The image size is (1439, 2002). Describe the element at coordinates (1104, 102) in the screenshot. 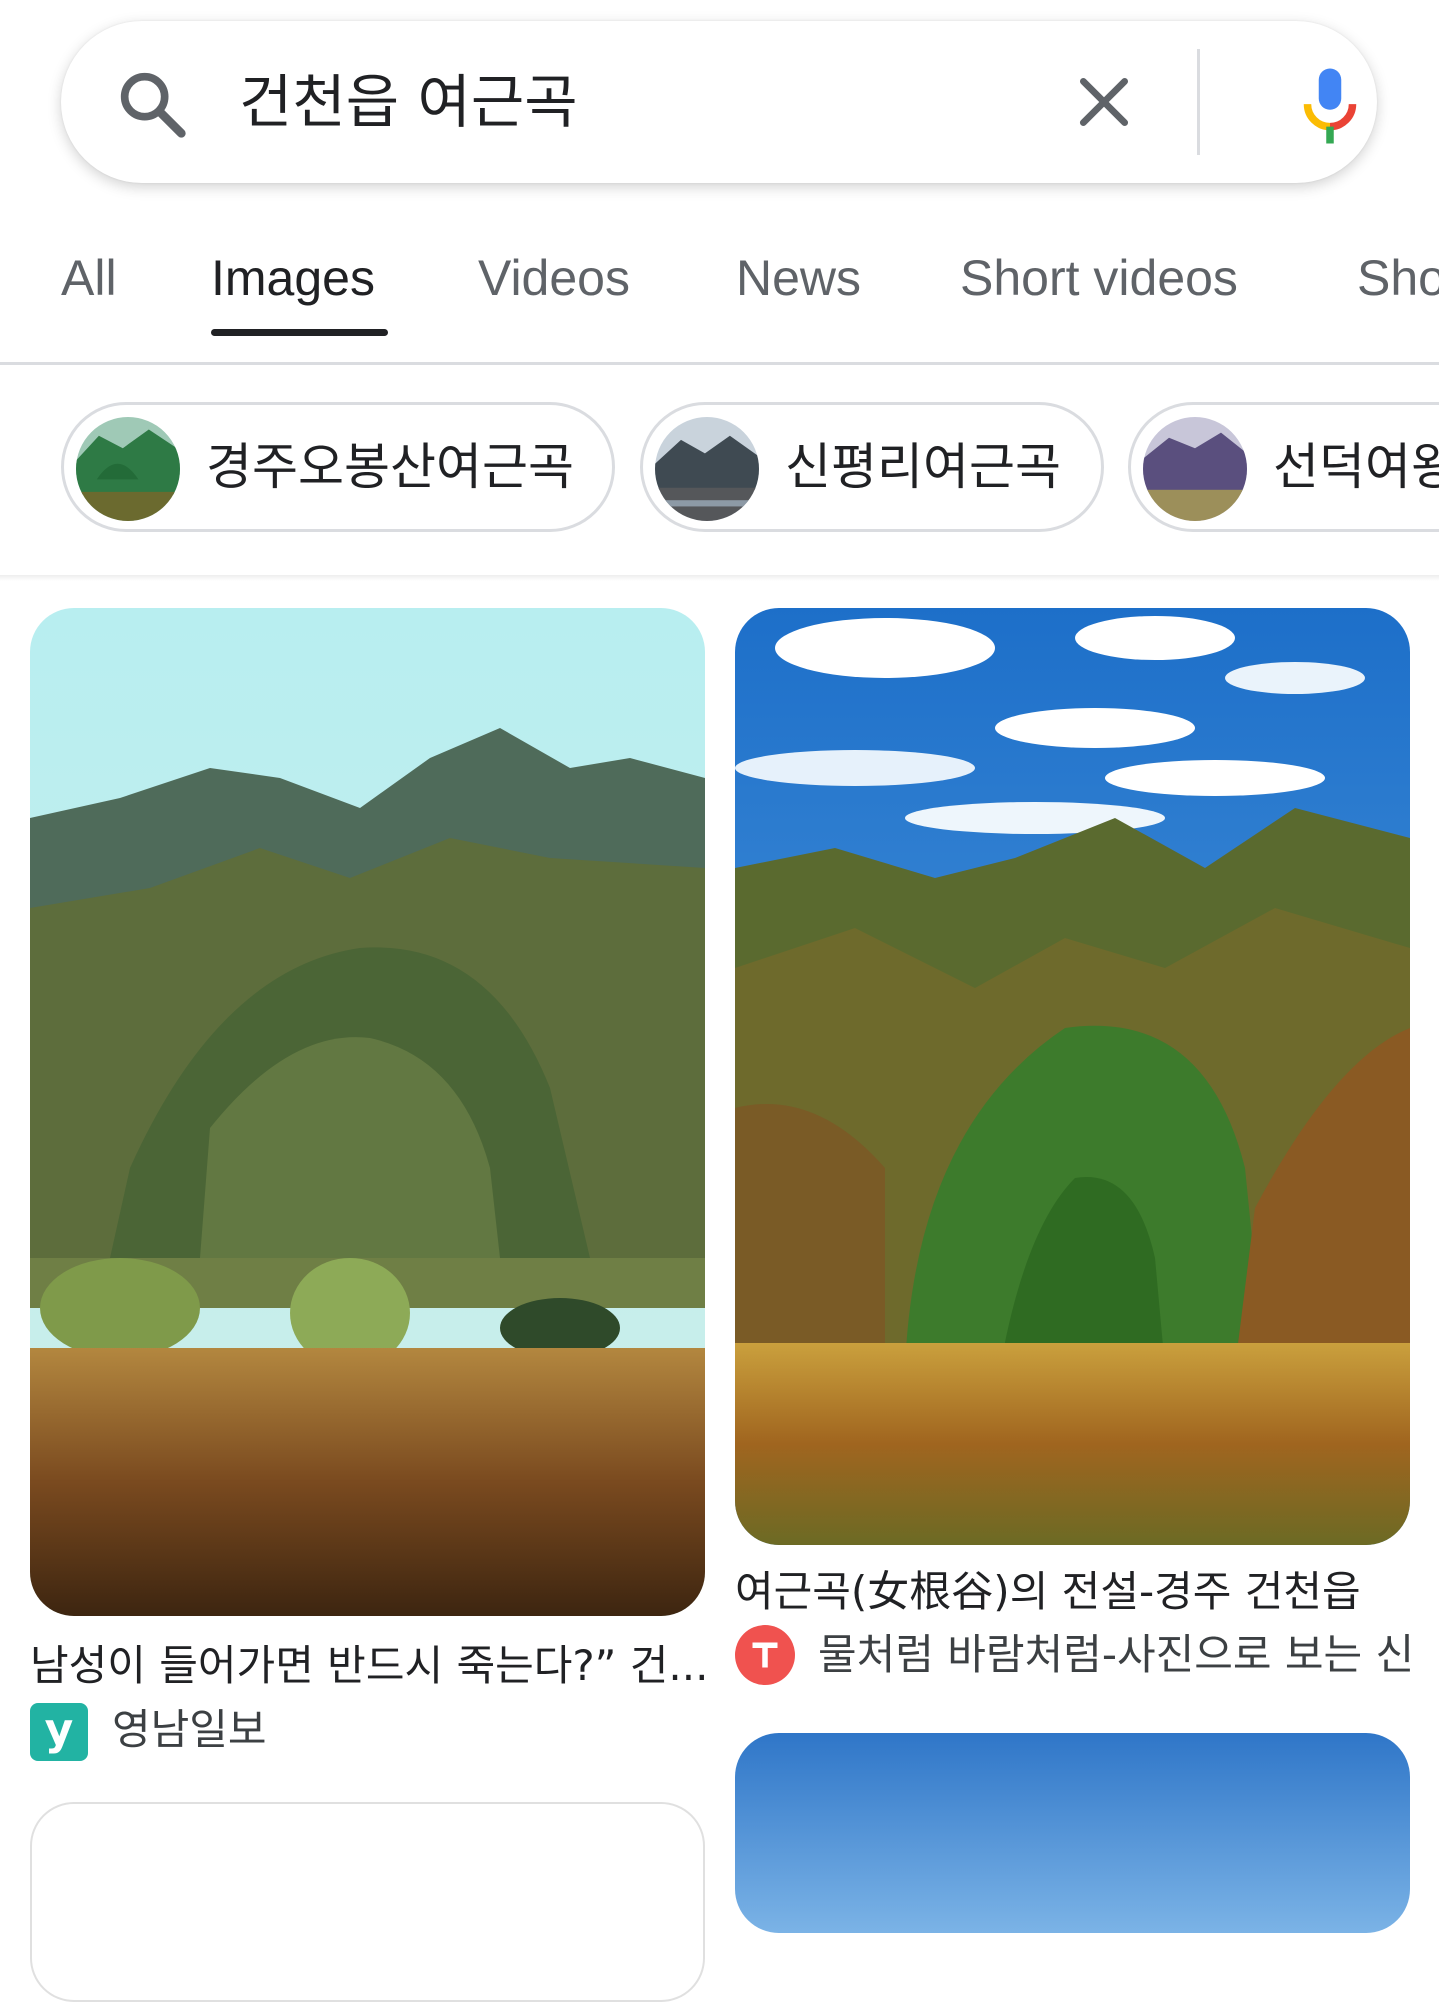

I see `close-icon` at that location.